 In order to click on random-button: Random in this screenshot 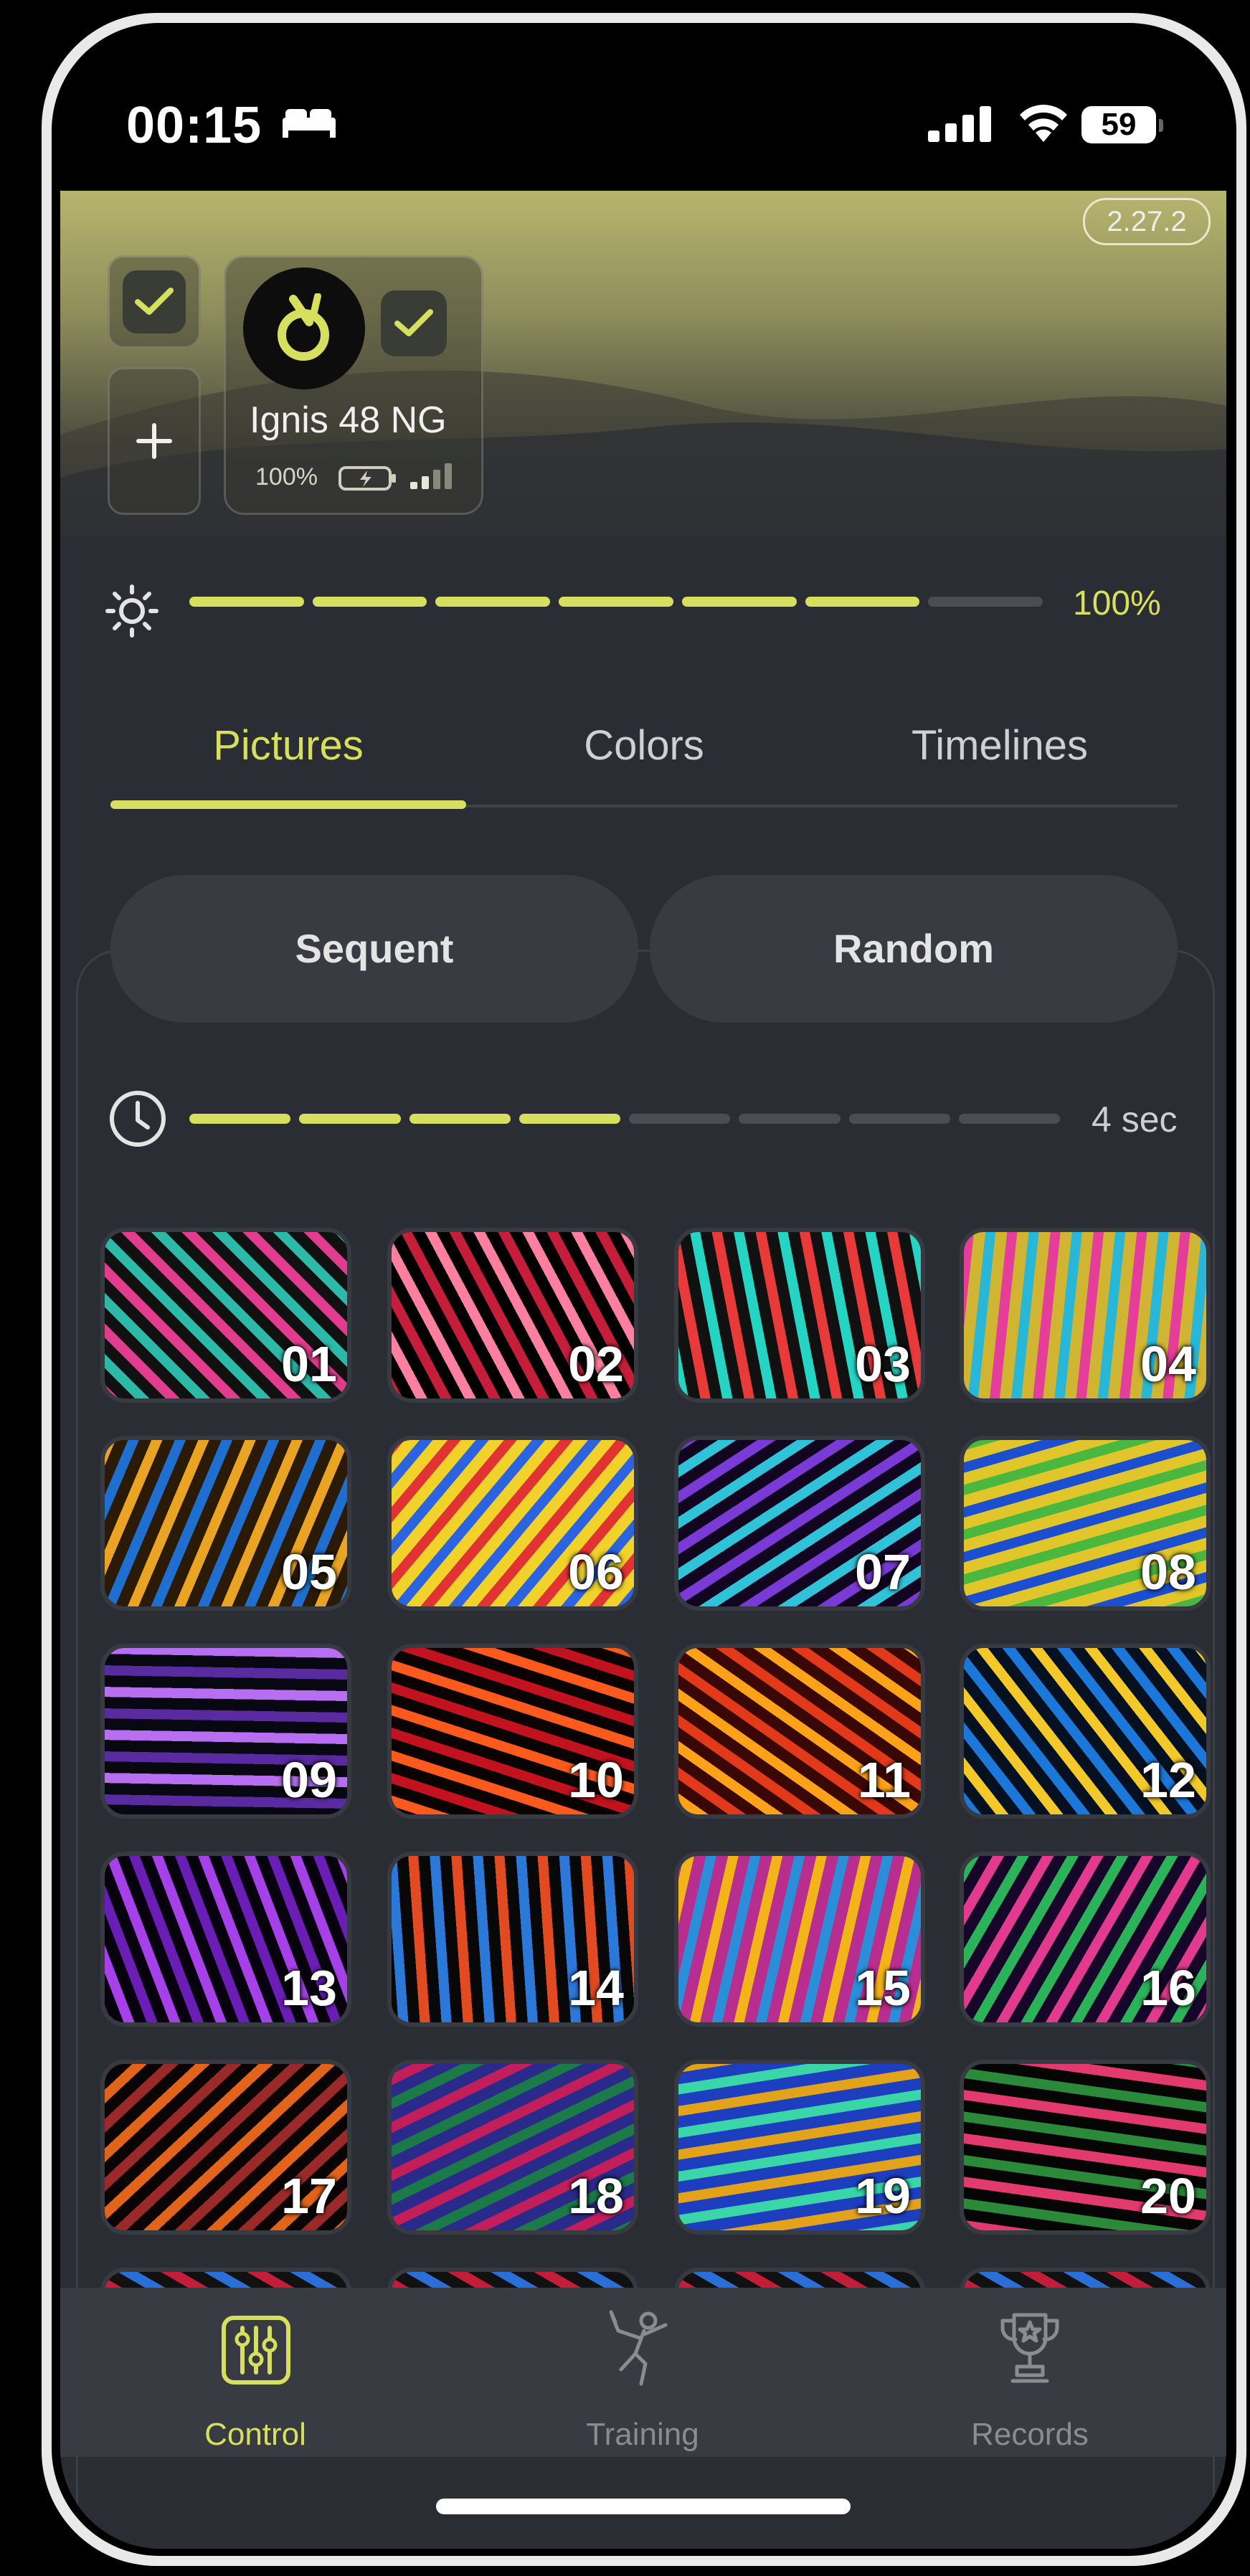, I will do `click(914, 949)`.